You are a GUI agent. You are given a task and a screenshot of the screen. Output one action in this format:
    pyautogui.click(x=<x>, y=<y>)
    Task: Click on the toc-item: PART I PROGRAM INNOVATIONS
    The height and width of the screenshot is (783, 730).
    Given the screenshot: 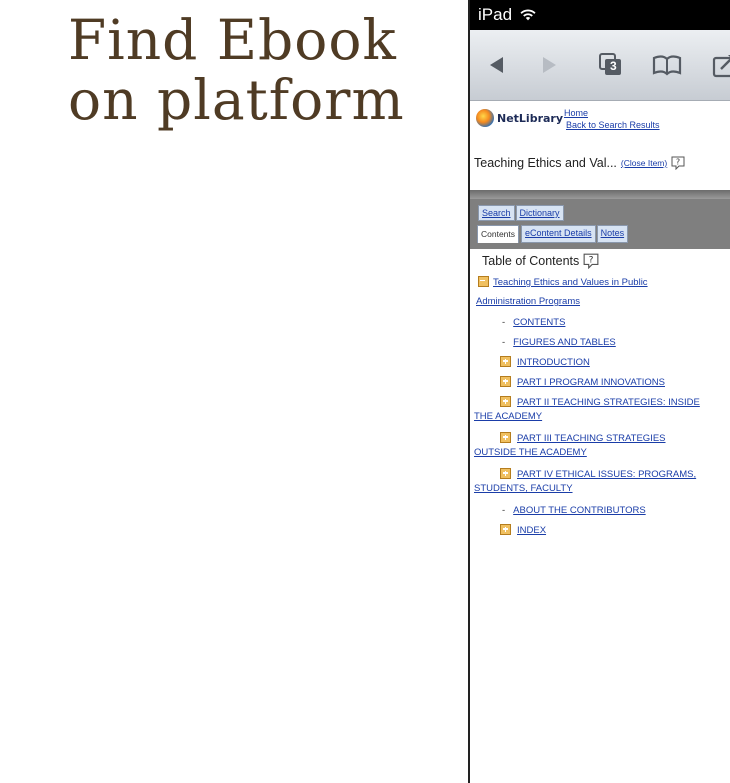 What is the action you would take?
    pyautogui.click(x=582, y=382)
    